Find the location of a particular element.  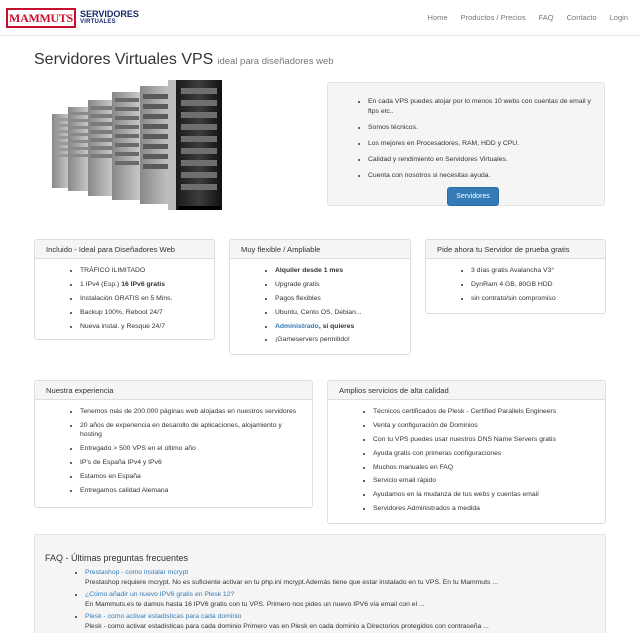

list-item: Venta y configuración de Dominios is located at coordinates (489, 426).